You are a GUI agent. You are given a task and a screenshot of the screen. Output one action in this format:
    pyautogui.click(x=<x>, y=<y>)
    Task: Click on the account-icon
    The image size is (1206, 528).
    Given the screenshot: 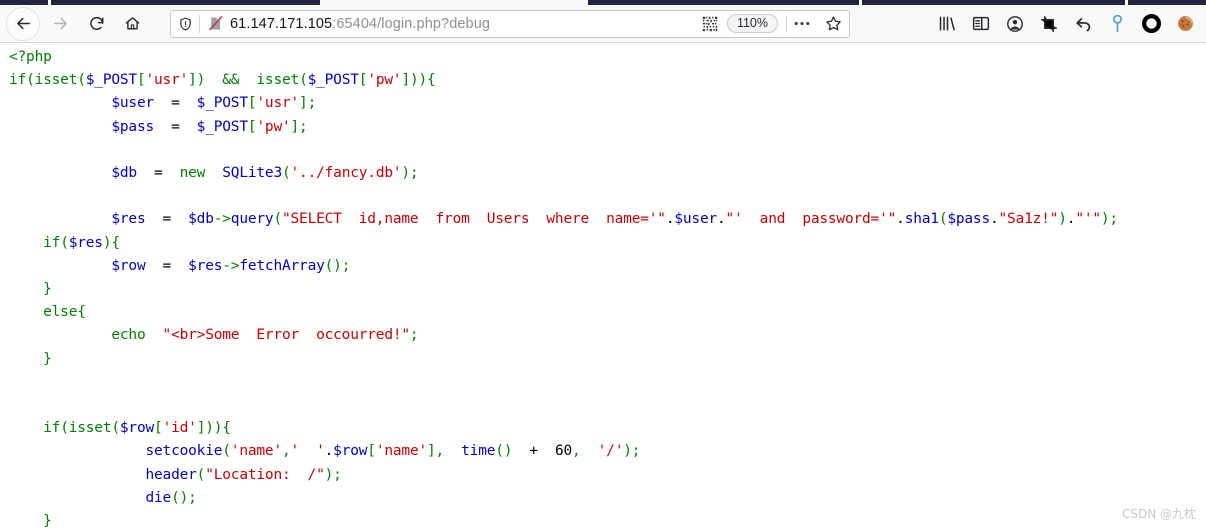 What is the action you would take?
    pyautogui.click(x=1015, y=23)
    